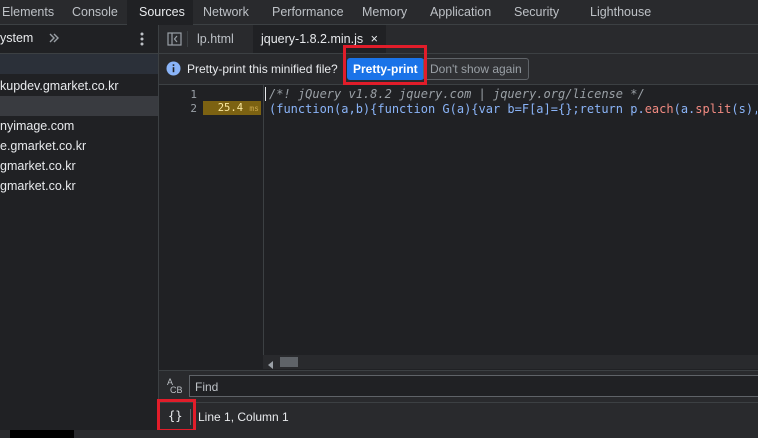 Image resolution: width=758 pixels, height=438 pixels. What do you see at coordinates (621, 12) in the screenshot?
I see `tab-label: Lighthouse` at bounding box center [621, 12].